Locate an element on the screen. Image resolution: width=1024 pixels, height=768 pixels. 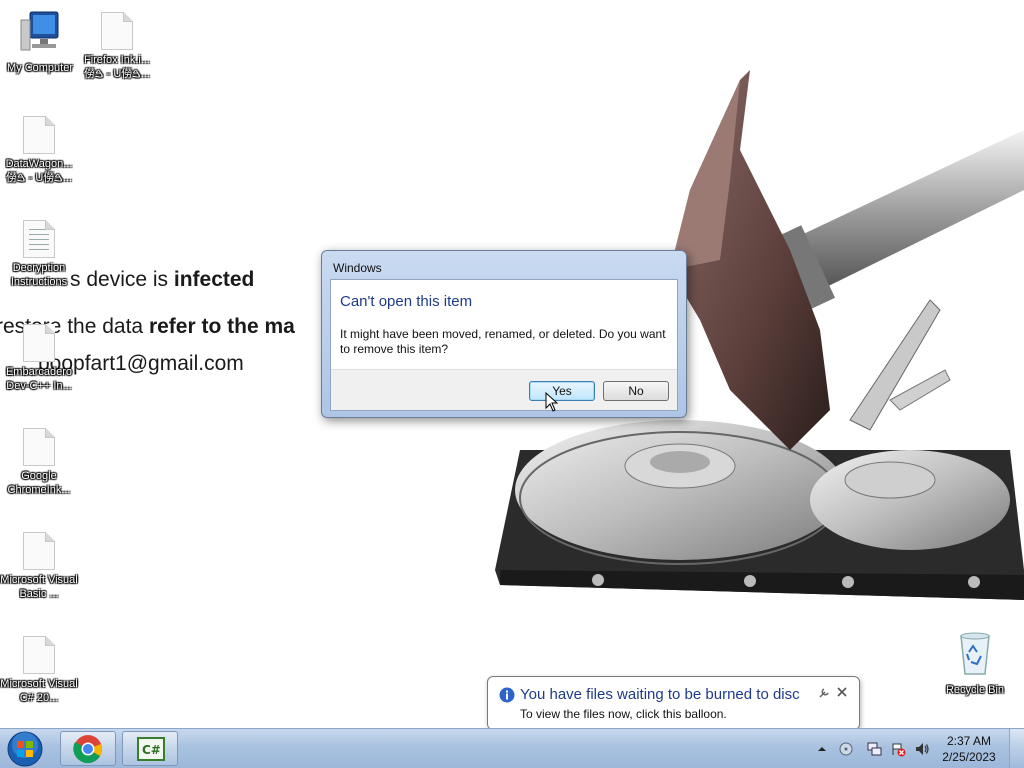
mouse-cursor-icon is located at coordinates (552, 402).